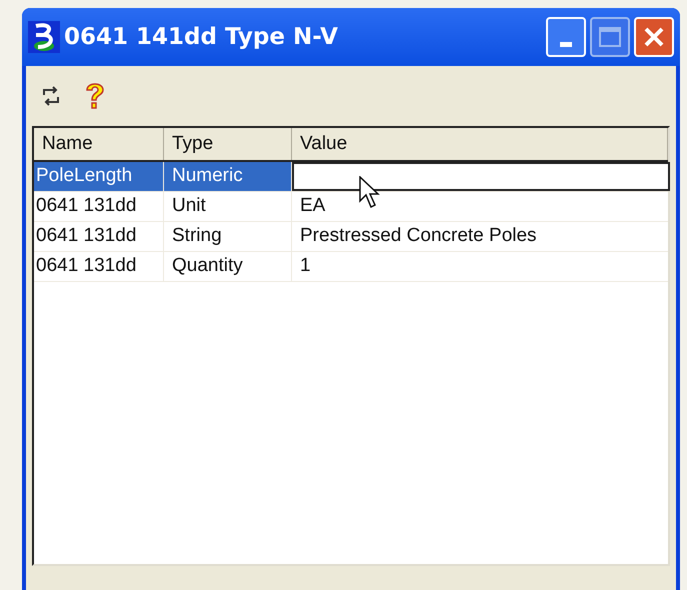 The width and height of the screenshot is (687, 590). Describe the element at coordinates (566, 44) in the screenshot. I see `minimize-icon` at that location.